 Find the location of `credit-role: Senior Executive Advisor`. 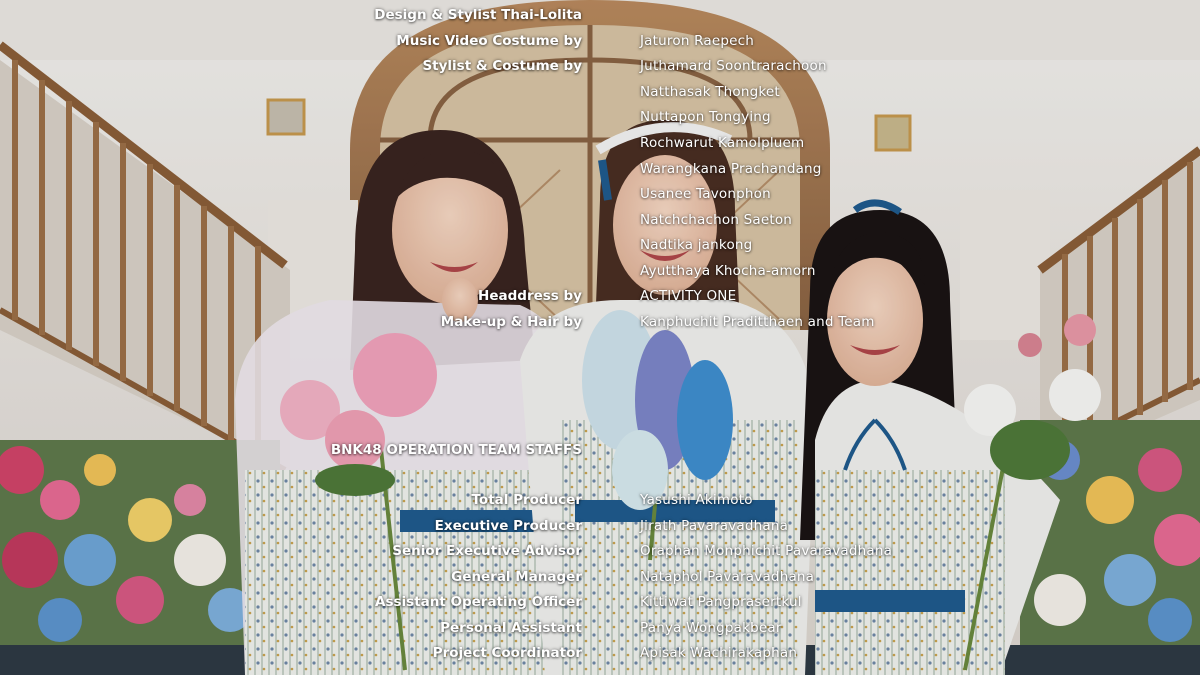

credit-role: Senior Executive Advisor is located at coordinates (487, 551).